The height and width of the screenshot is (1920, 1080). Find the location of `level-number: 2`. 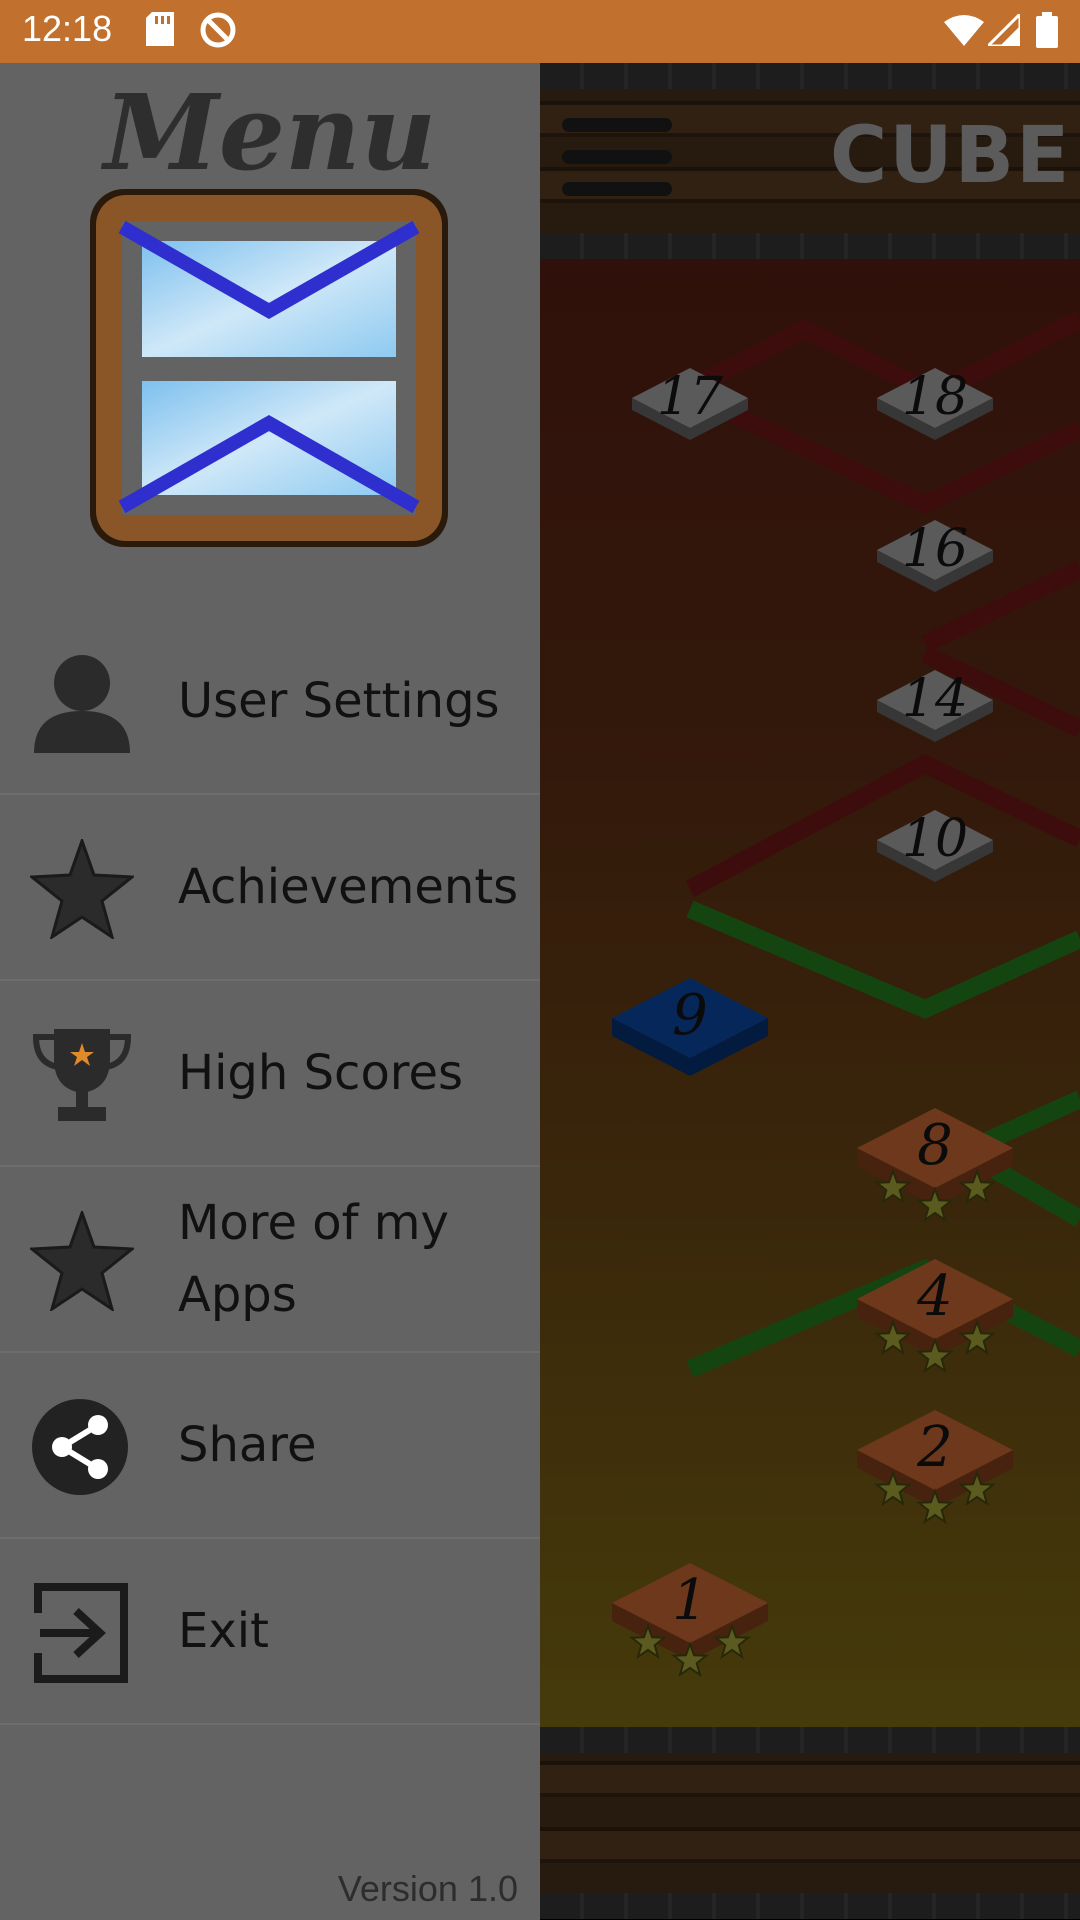

level-number: 2 is located at coordinates (934, 1447).